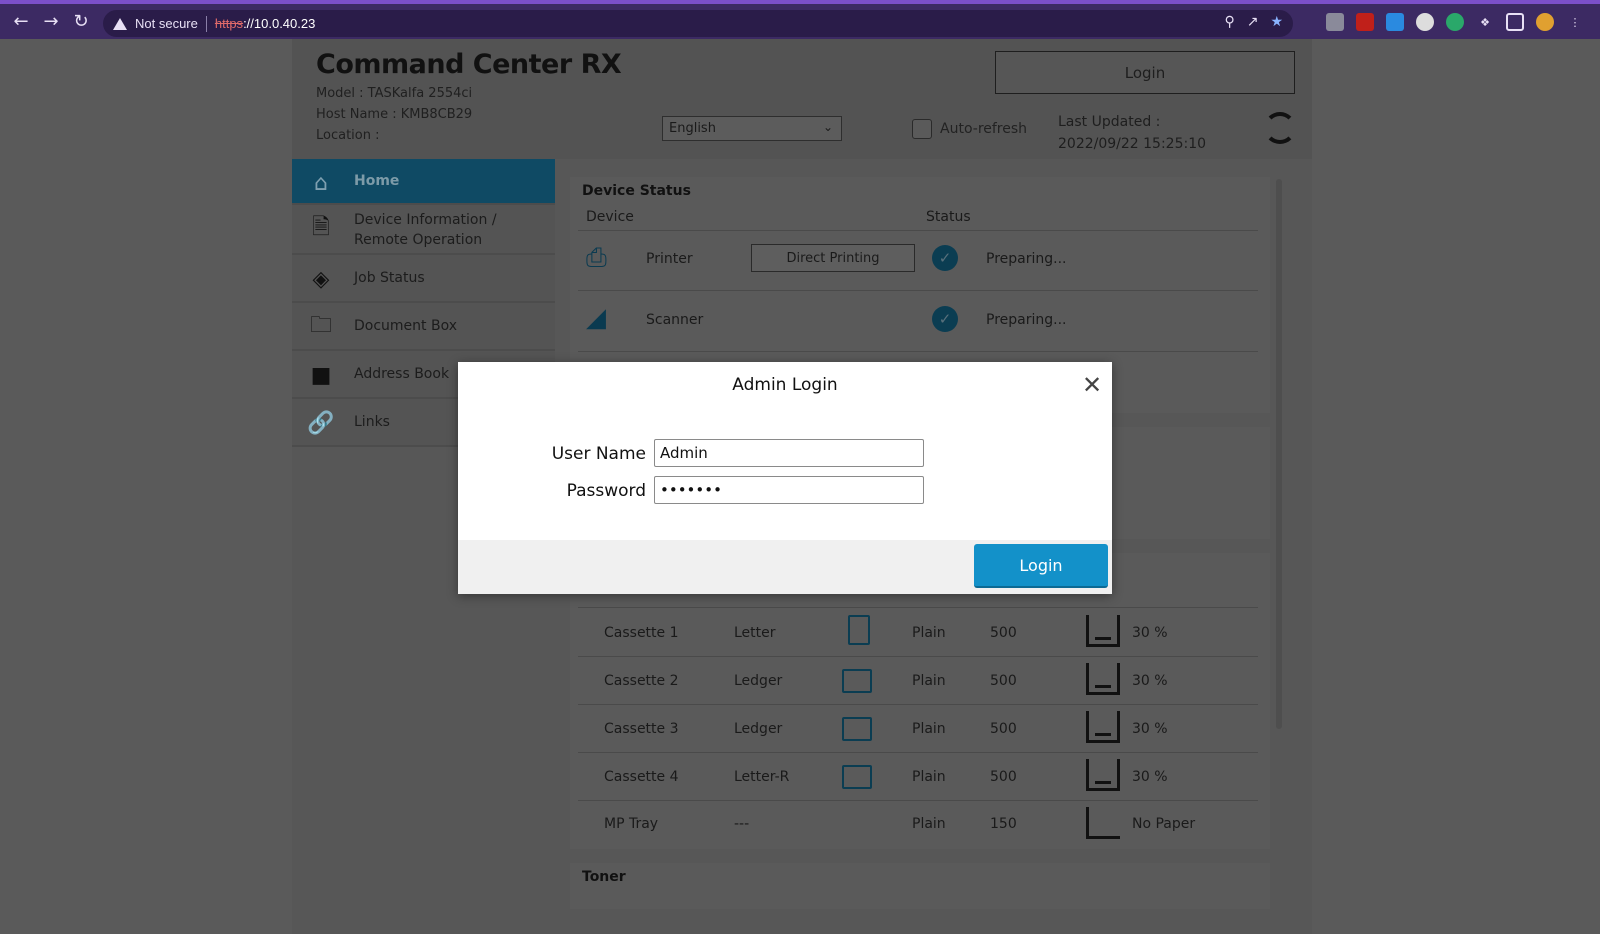  Describe the element at coordinates (606, 491) in the screenshot. I see `password-label: Password` at that location.